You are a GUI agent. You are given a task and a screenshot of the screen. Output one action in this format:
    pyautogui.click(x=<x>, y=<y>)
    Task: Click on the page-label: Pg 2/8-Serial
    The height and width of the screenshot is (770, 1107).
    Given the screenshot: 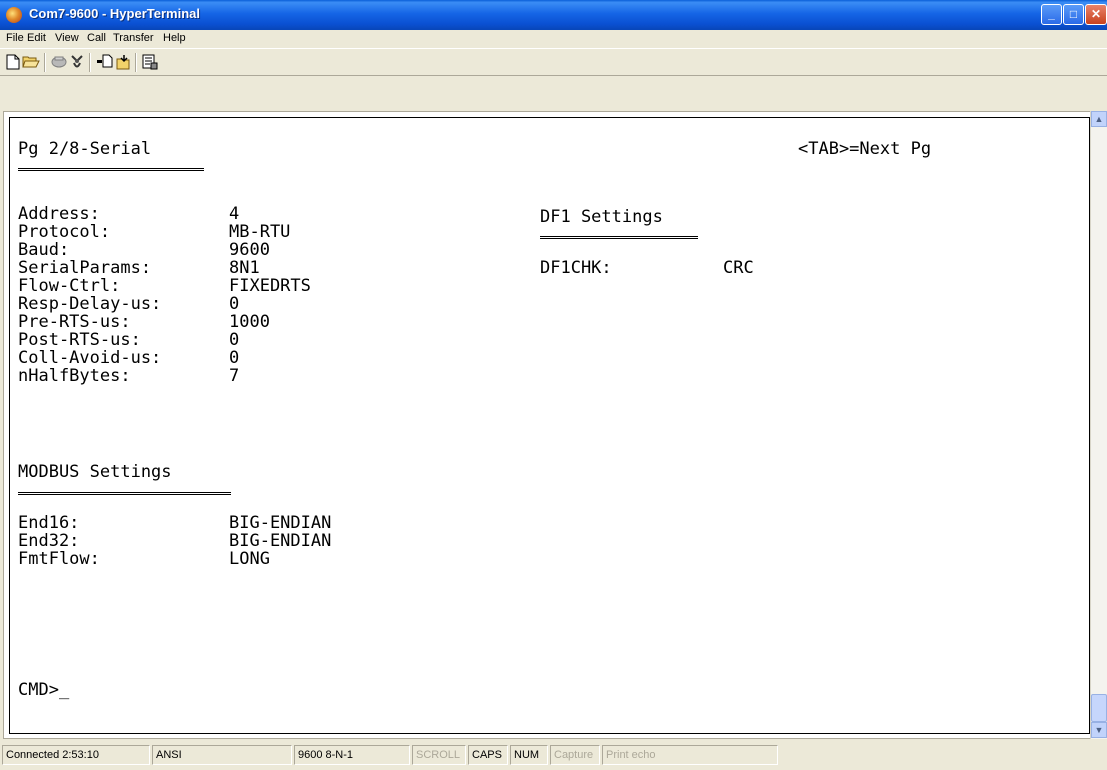 What is the action you would take?
    pyautogui.click(x=85, y=149)
    